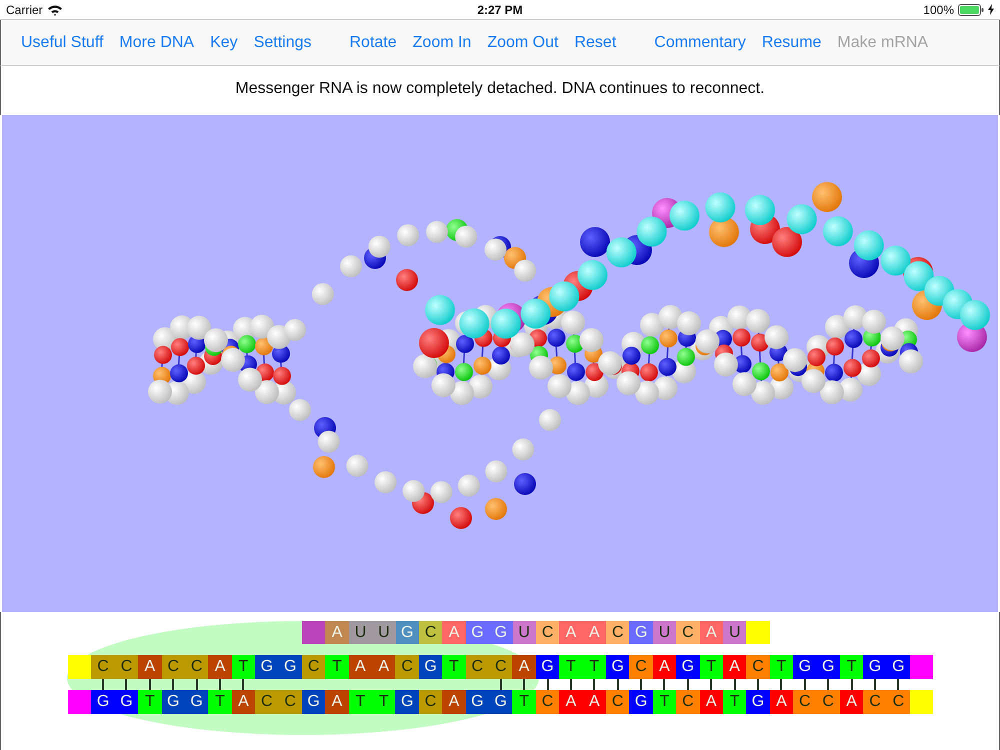 This screenshot has height=750, width=1000. What do you see at coordinates (24, 9) in the screenshot?
I see `carrier-label: Carrier` at bounding box center [24, 9].